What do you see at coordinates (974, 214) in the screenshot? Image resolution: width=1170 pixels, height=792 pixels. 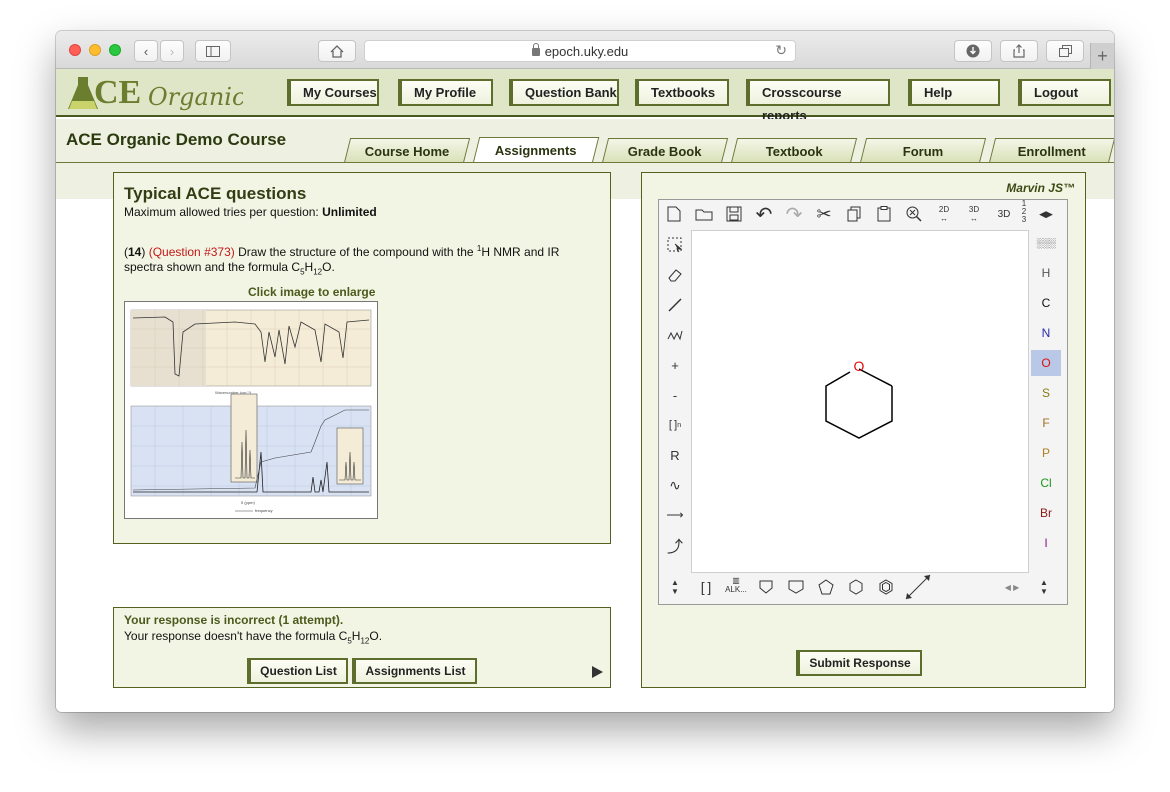 I see `clean-3d-icon: 3D ↔` at bounding box center [974, 214].